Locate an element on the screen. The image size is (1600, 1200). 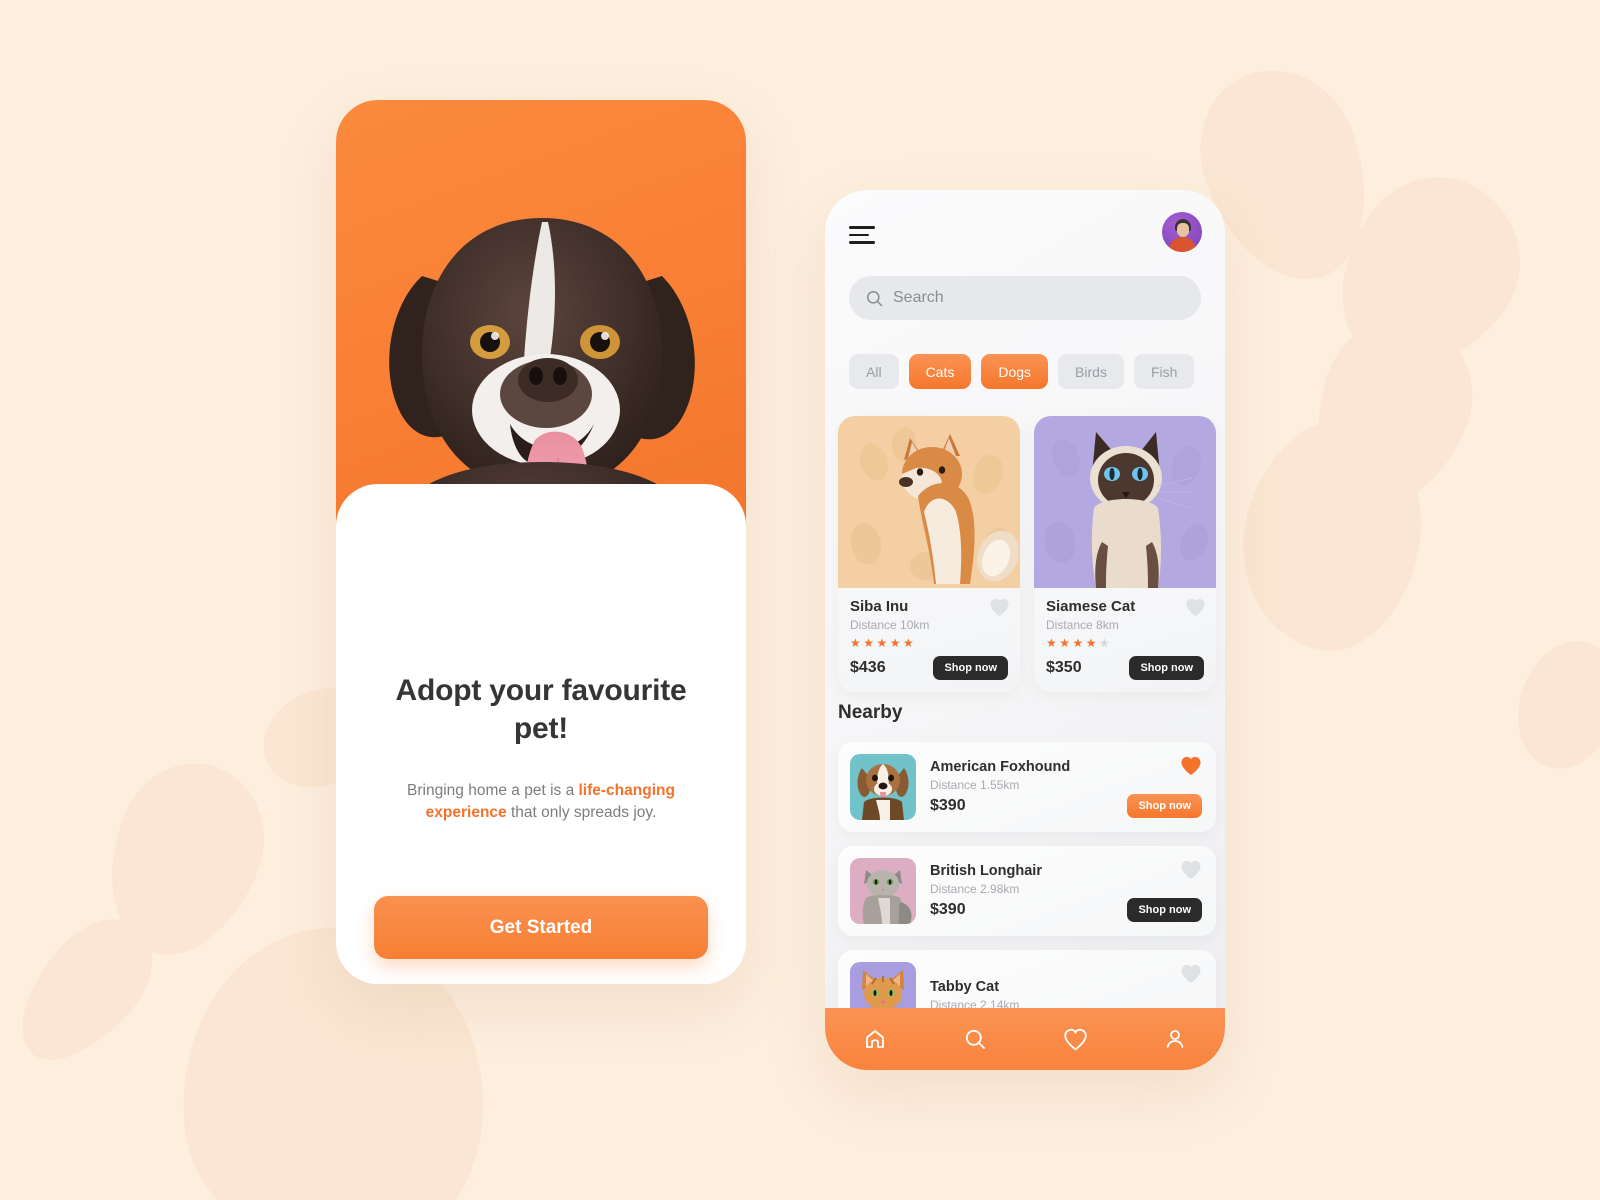
app-header is located at coordinates (1025, 230).